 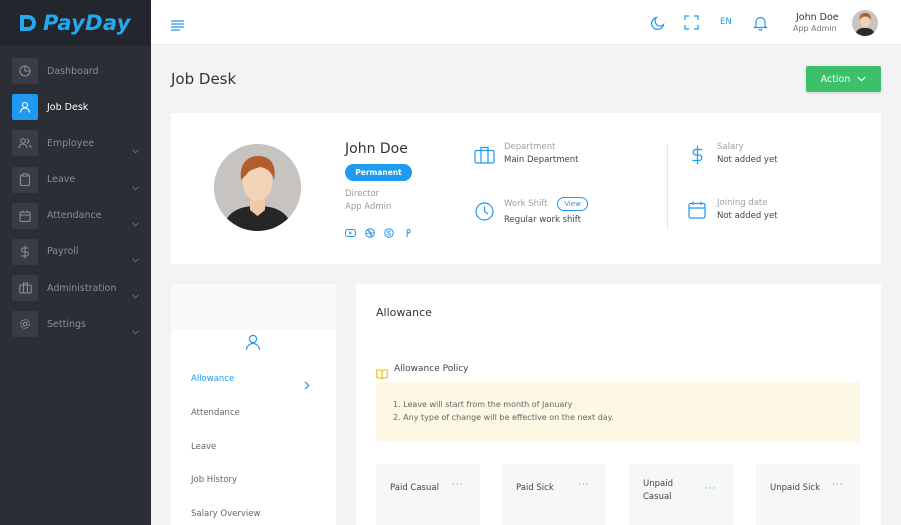 What do you see at coordinates (681, 494) in the screenshot?
I see `leave-type-card: Unpaid Casual ···` at bounding box center [681, 494].